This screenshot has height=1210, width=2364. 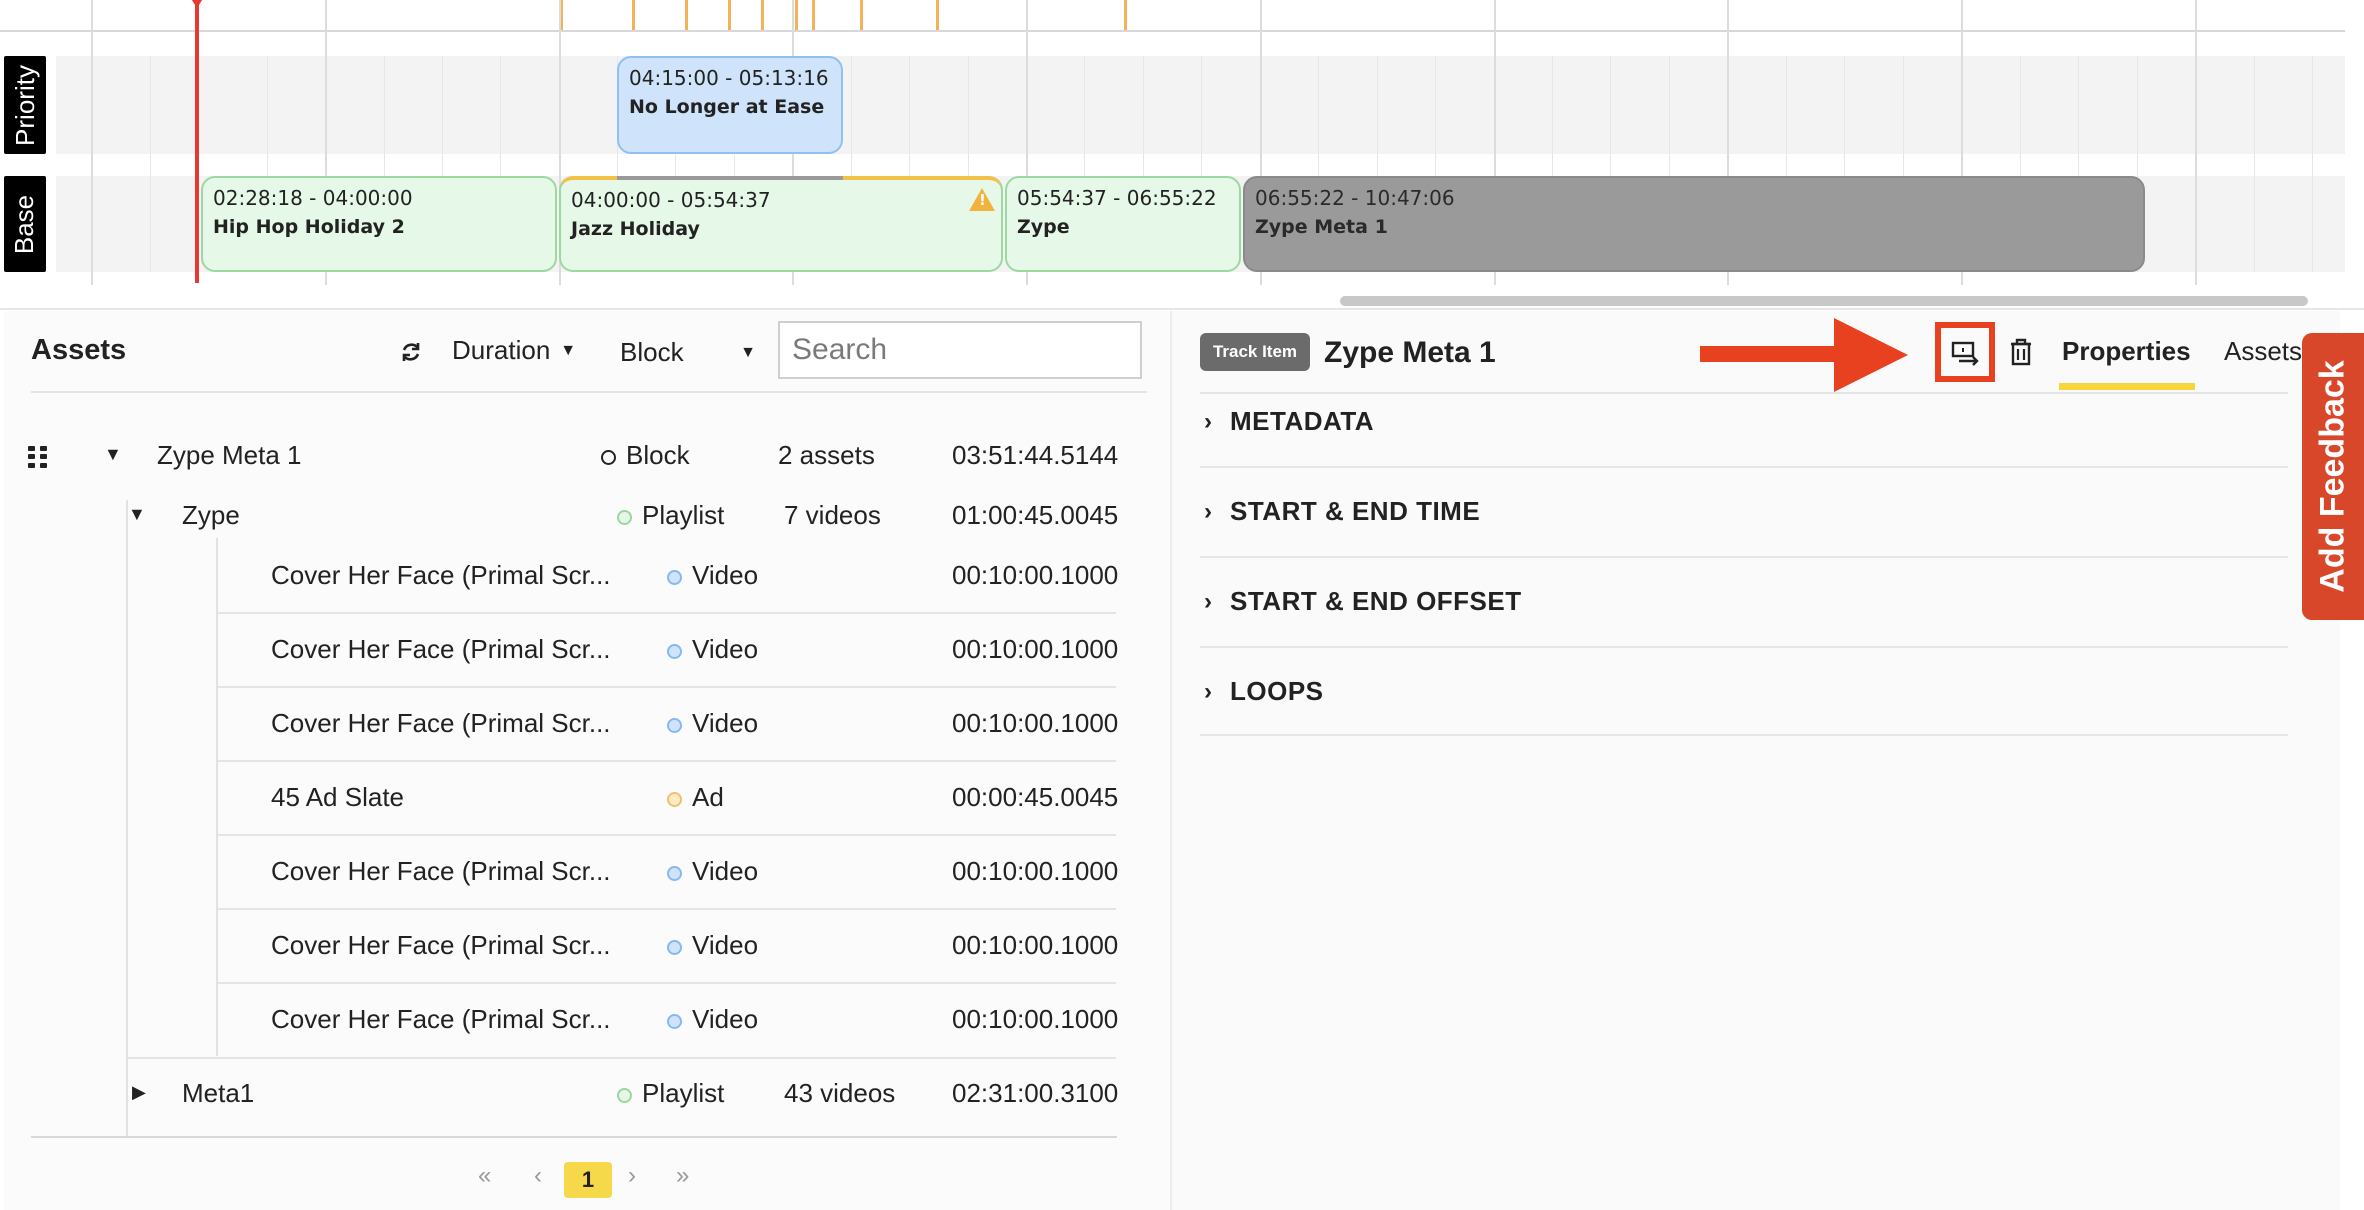 I want to click on add-feedback-button: Add Feedback, so click(x=2333, y=476).